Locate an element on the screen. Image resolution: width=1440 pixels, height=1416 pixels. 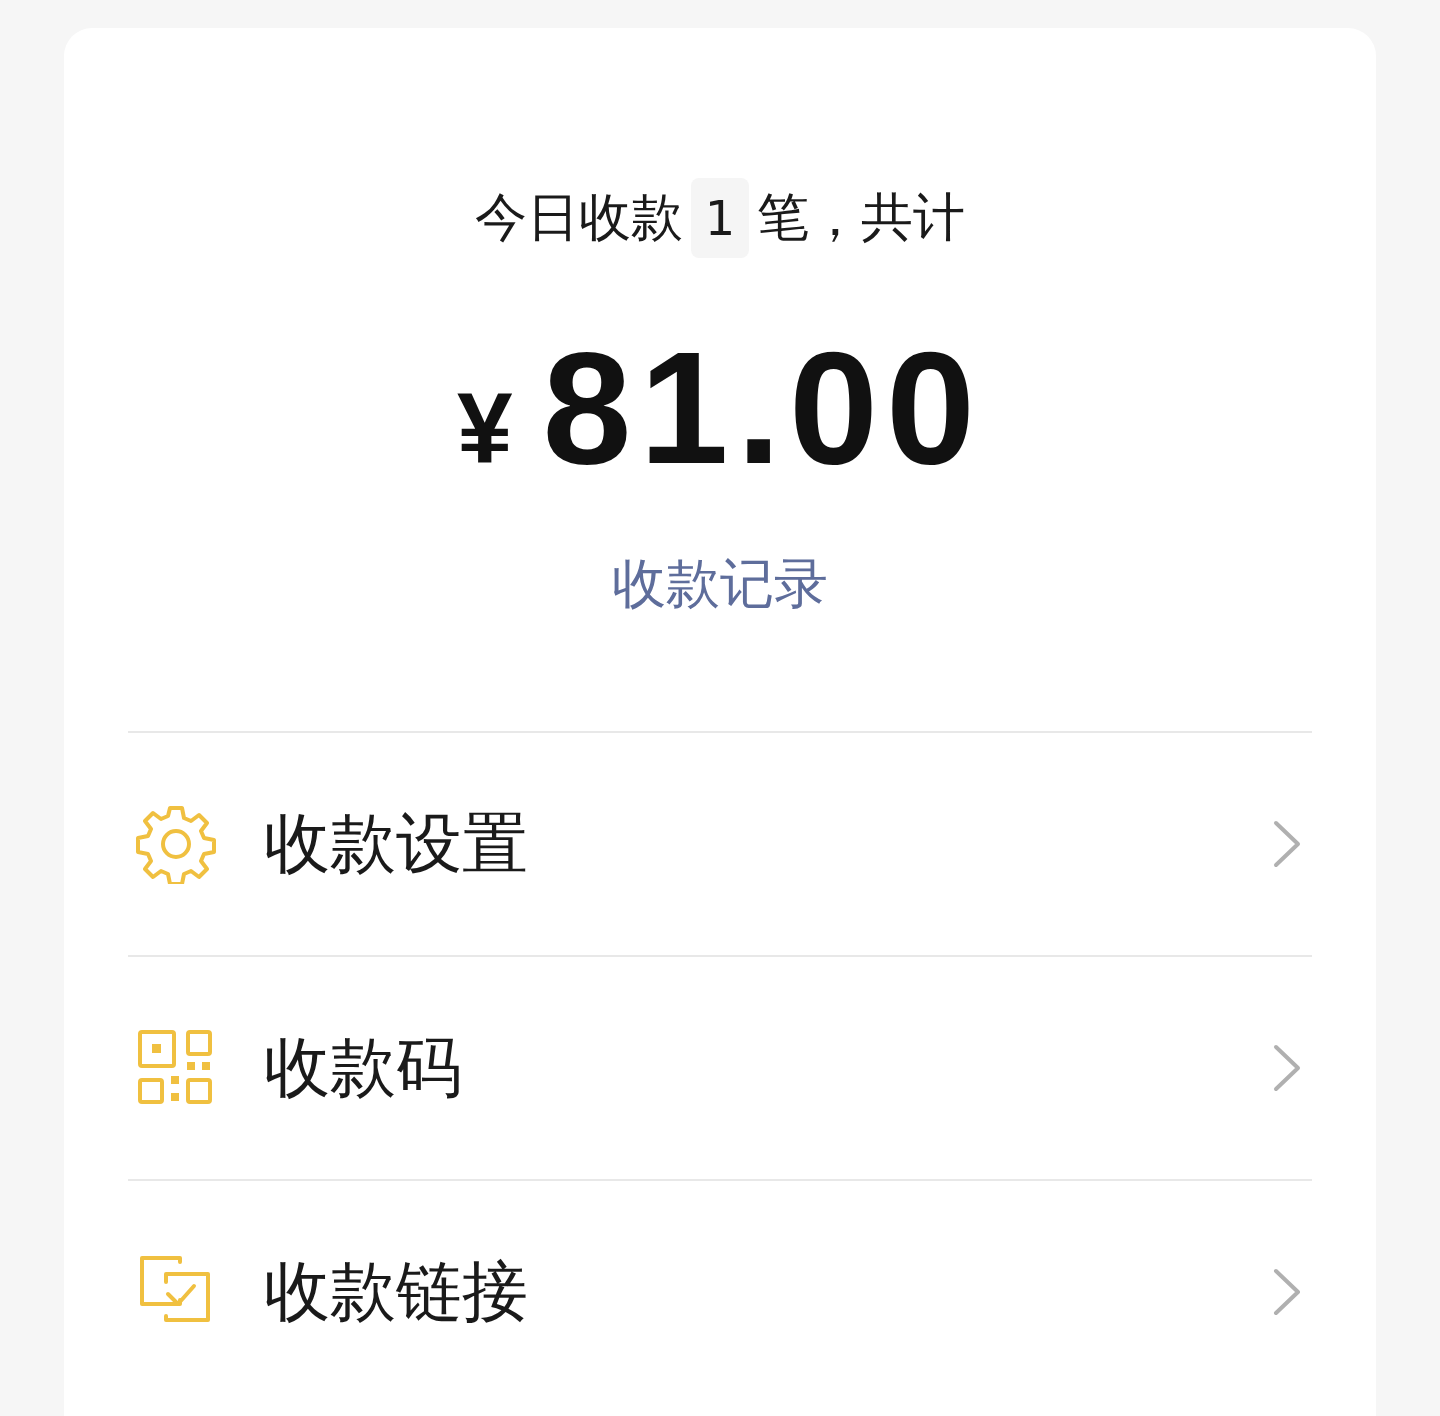
menu-label: 收款设置 is located at coordinates (396, 844).